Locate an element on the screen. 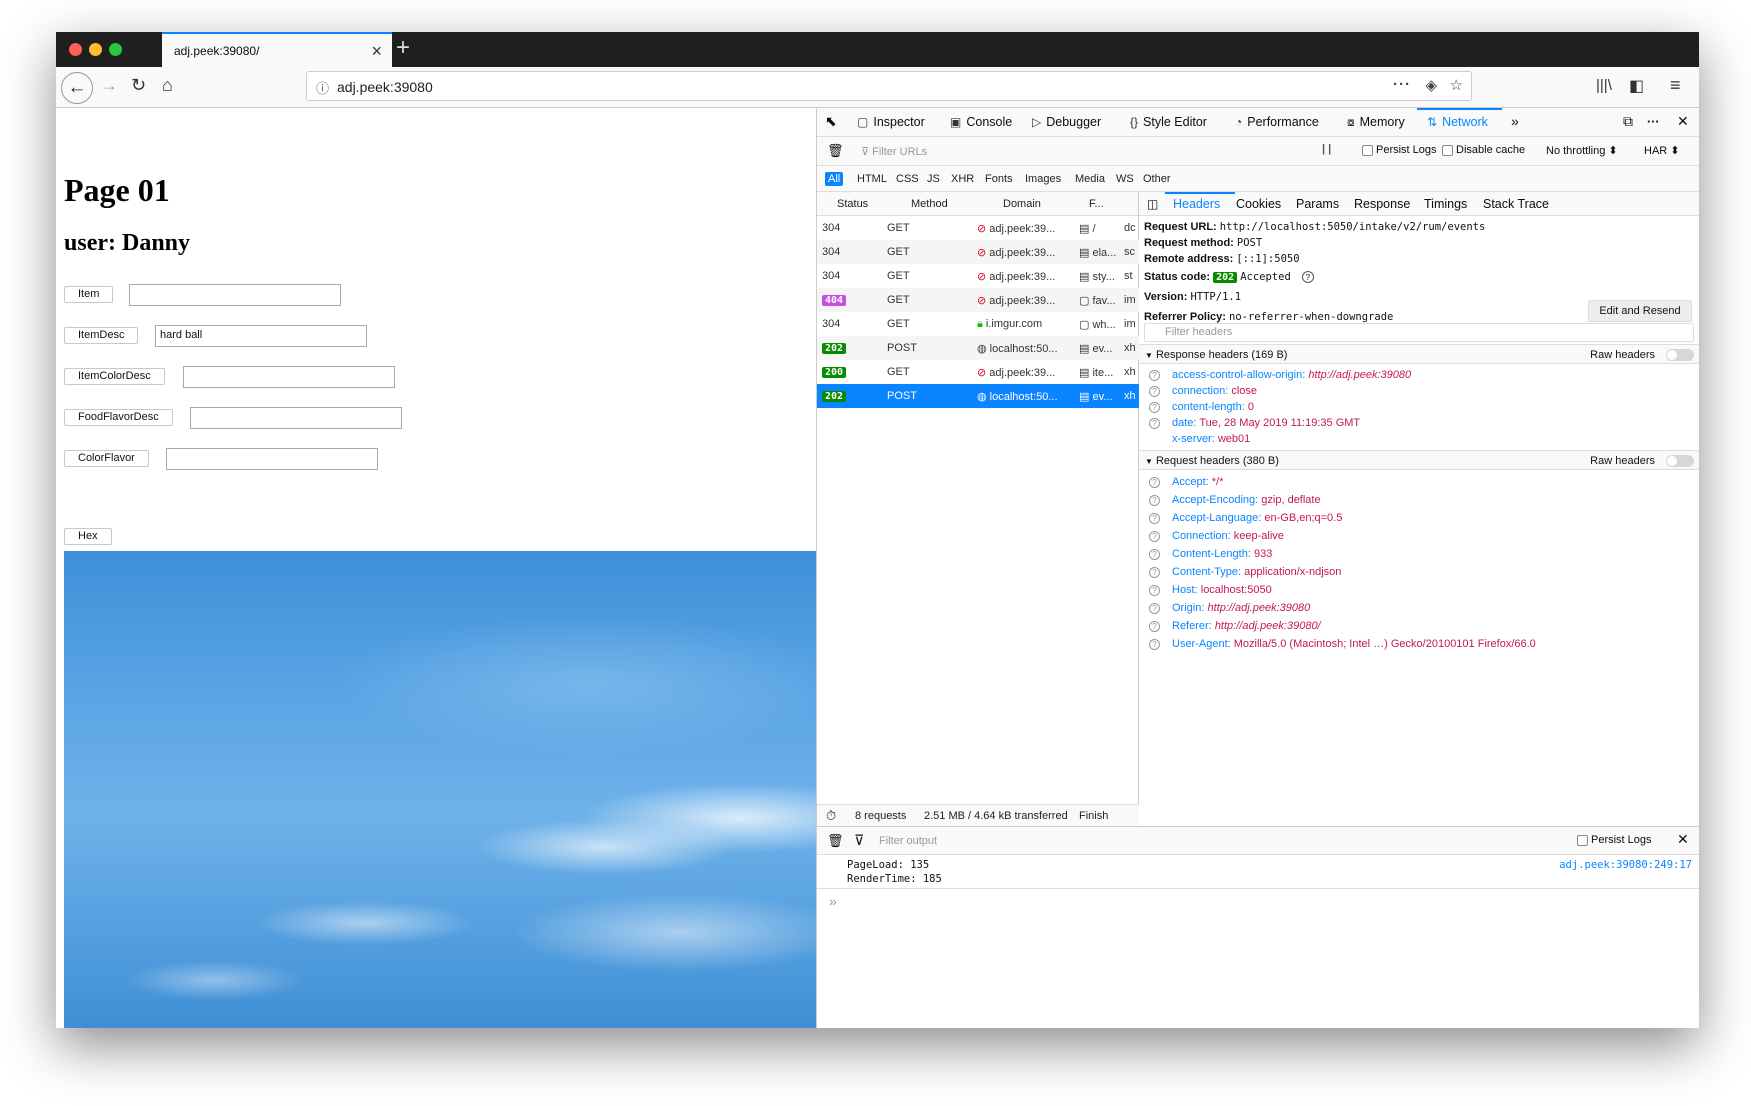 The height and width of the screenshot is (1106, 1751). request-row-selected: 202 POST ◍ localhost:50... ▤ ev... xh is located at coordinates (978, 396).